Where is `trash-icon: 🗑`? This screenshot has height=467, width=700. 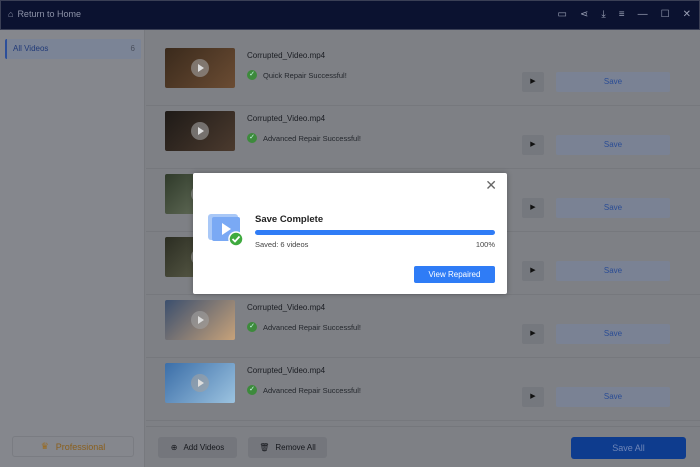
trash-icon: 🗑 is located at coordinates (264, 447).